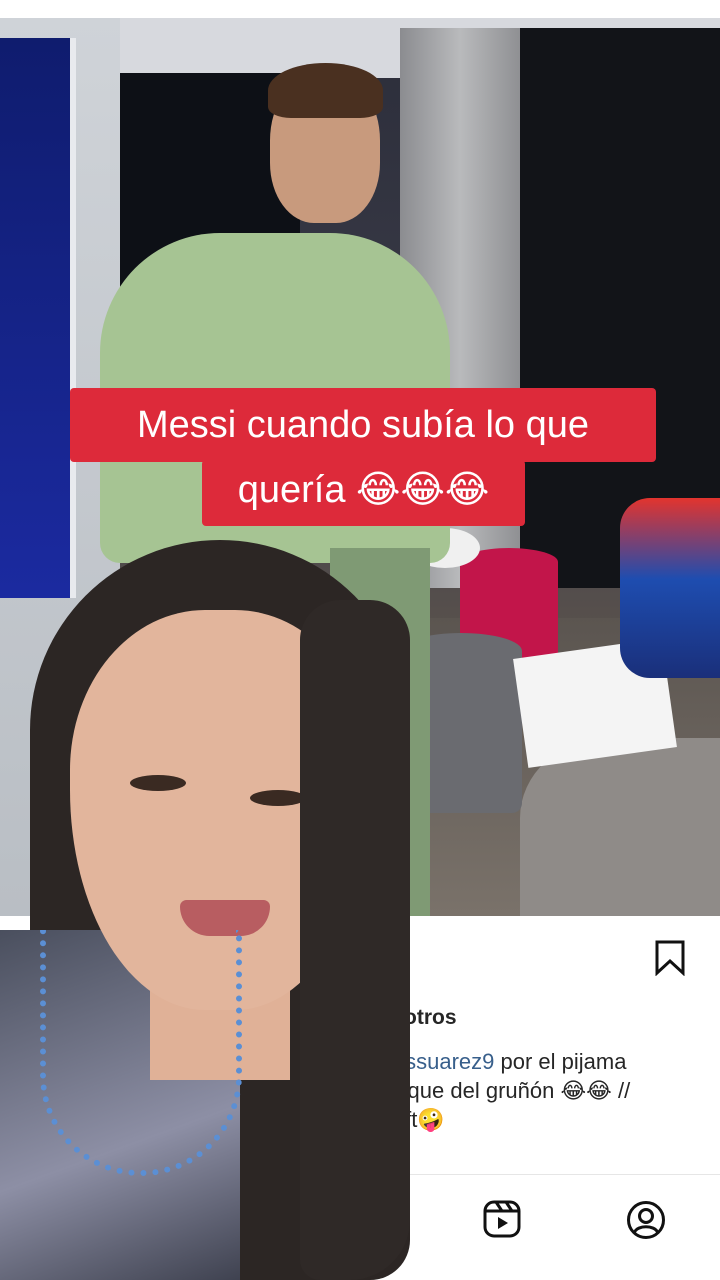 The height and width of the screenshot is (1280, 720). Describe the element at coordinates (360, 9) in the screenshot. I see `top-strip` at that location.